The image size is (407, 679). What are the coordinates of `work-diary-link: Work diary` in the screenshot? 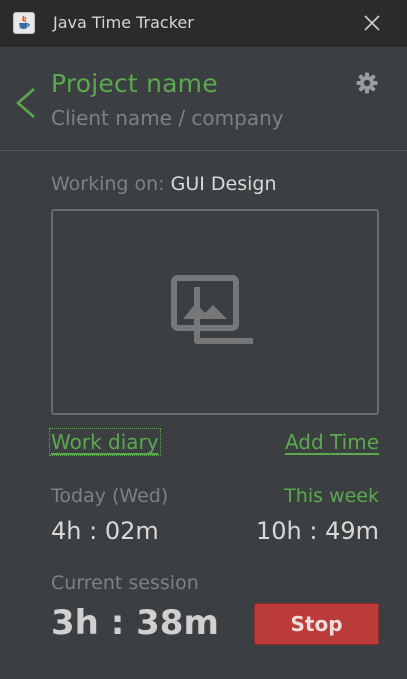 It's located at (105, 442).